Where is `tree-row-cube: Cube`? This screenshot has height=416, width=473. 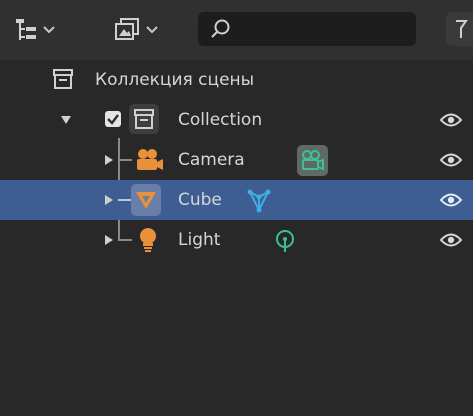 tree-row-cube: Cube is located at coordinates (236, 200).